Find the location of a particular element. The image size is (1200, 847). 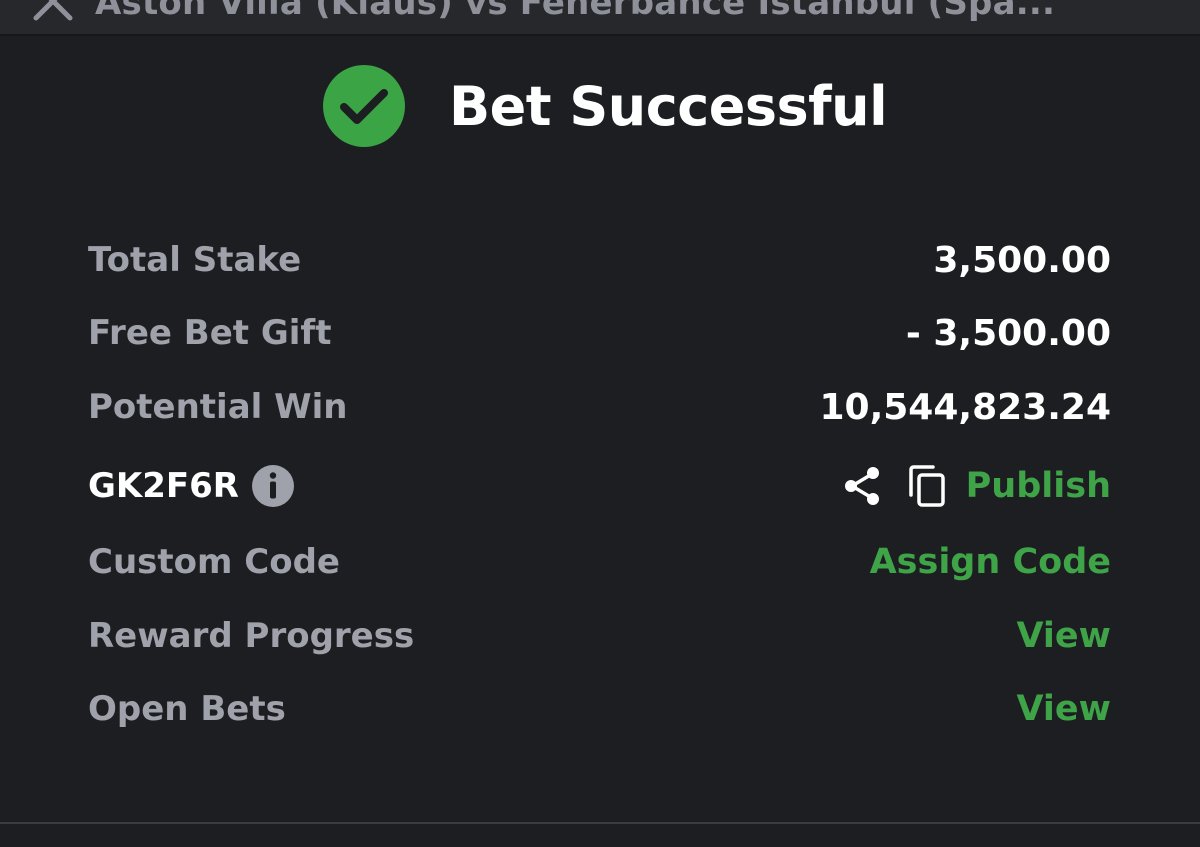

potential-win-value: 10,544,823.24 is located at coordinates (965, 407).